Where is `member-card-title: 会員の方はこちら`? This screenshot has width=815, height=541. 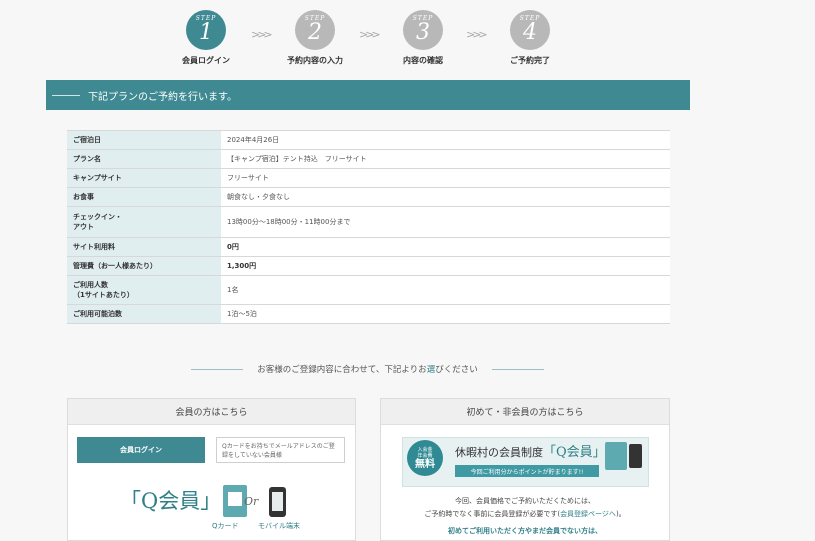 member-card-title: 会員の方はこちら is located at coordinates (211, 412).